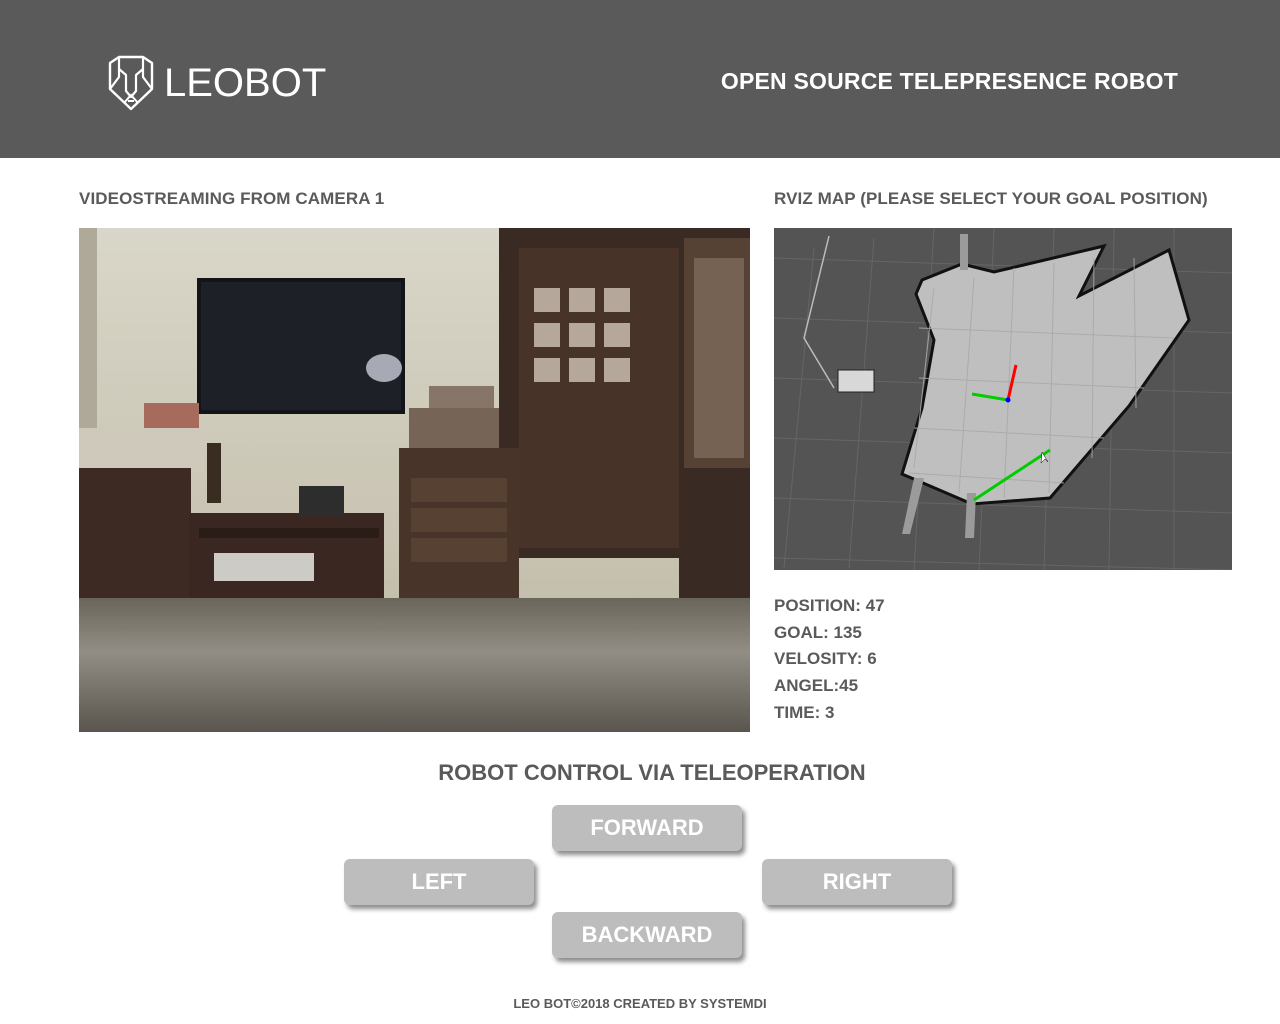 The width and height of the screenshot is (1280, 1024). Describe the element at coordinates (816, 686) in the screenshot. I see `stat-angle: ANGEL:45` at that location.